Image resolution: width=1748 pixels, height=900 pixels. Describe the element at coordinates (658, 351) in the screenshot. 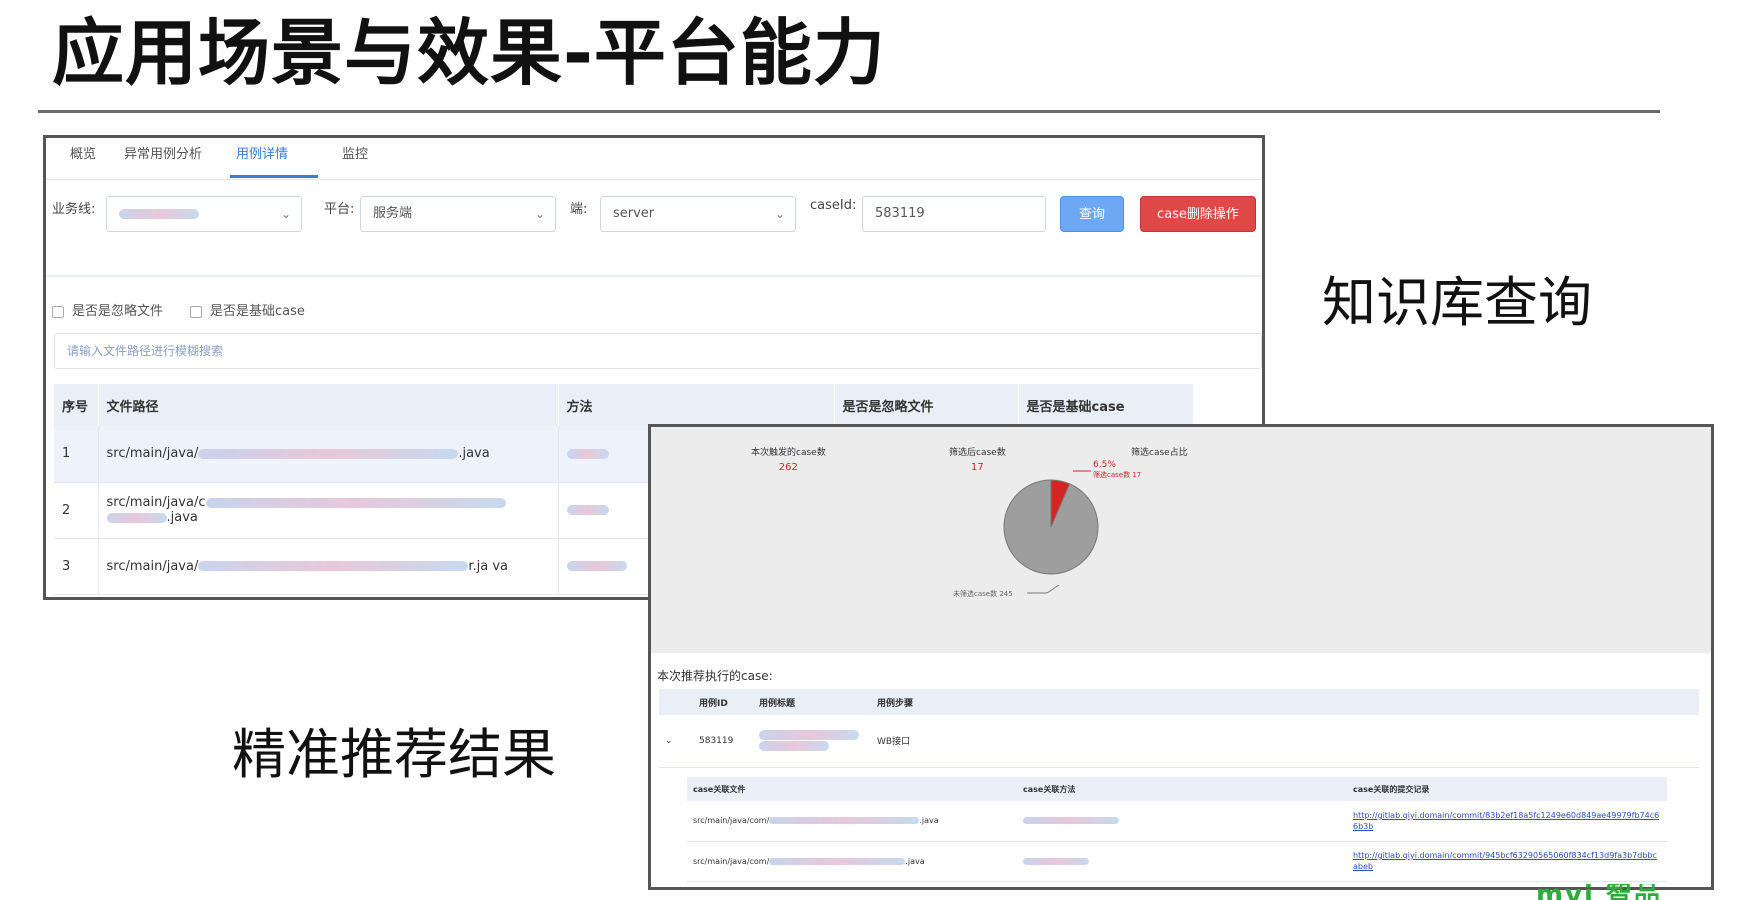

I see `file-path-search-input: 请输入文件路径进行模糊搜索` at that location.